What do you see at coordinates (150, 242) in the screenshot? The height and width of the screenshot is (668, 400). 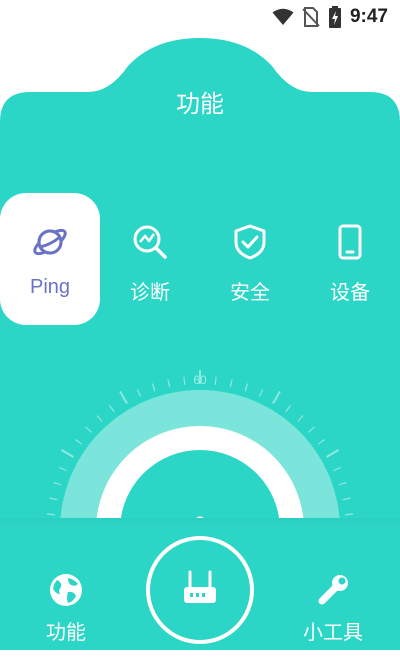 I see `diagnose-search-icon` at bounding box center [150, 242].